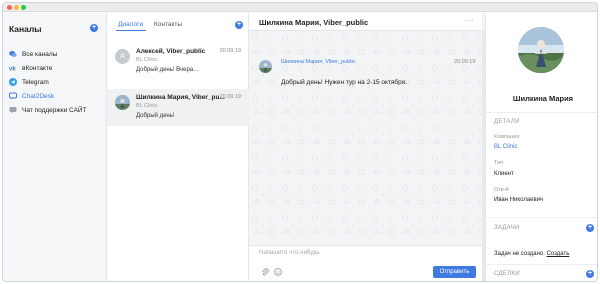 Image resolution: width=600 pixels, height=284 pixels. What do you see at coordinates (289, 253) in the screenshot?
I see `message-input: Напишите что-нибудь` at bounding box center [289, 253].